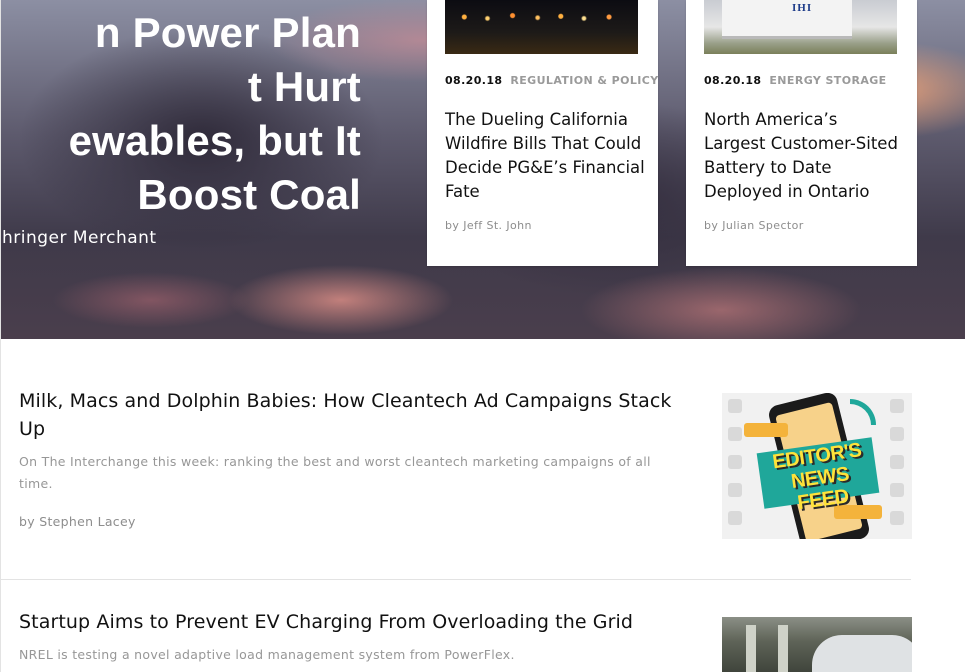  I want to click on hero-title-line: ewables, but It, so click(214, 140).